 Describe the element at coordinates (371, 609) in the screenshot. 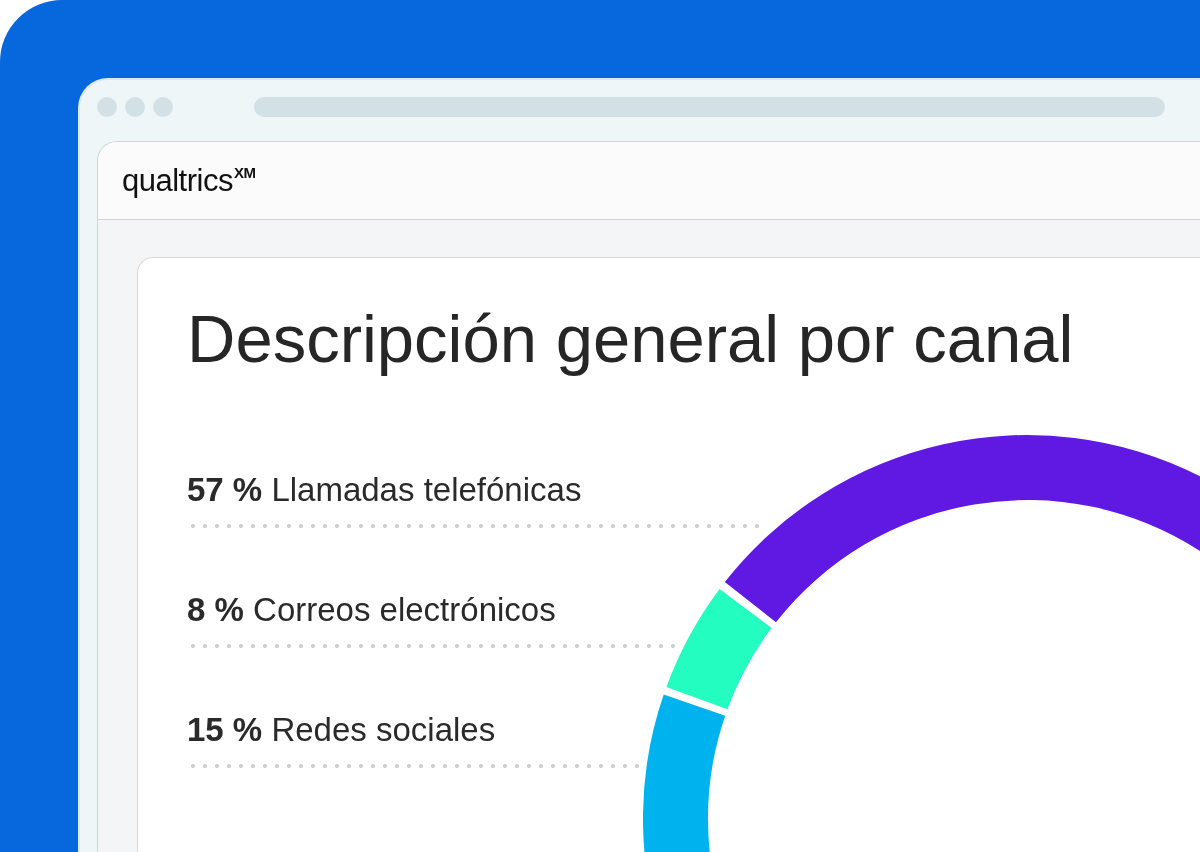

I see `channel-stat: 8 % Correos electrónicos` at that location.